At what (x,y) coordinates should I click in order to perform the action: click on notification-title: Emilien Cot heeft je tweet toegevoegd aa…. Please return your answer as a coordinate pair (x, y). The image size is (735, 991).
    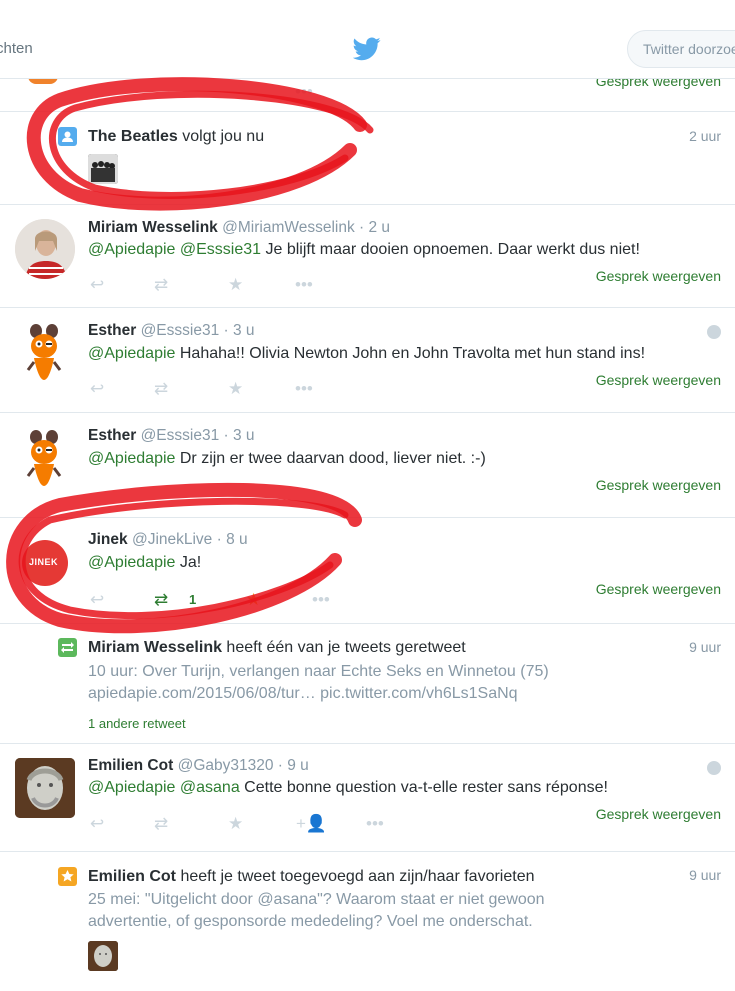
    Looking at the image, I should click on (311, 876).